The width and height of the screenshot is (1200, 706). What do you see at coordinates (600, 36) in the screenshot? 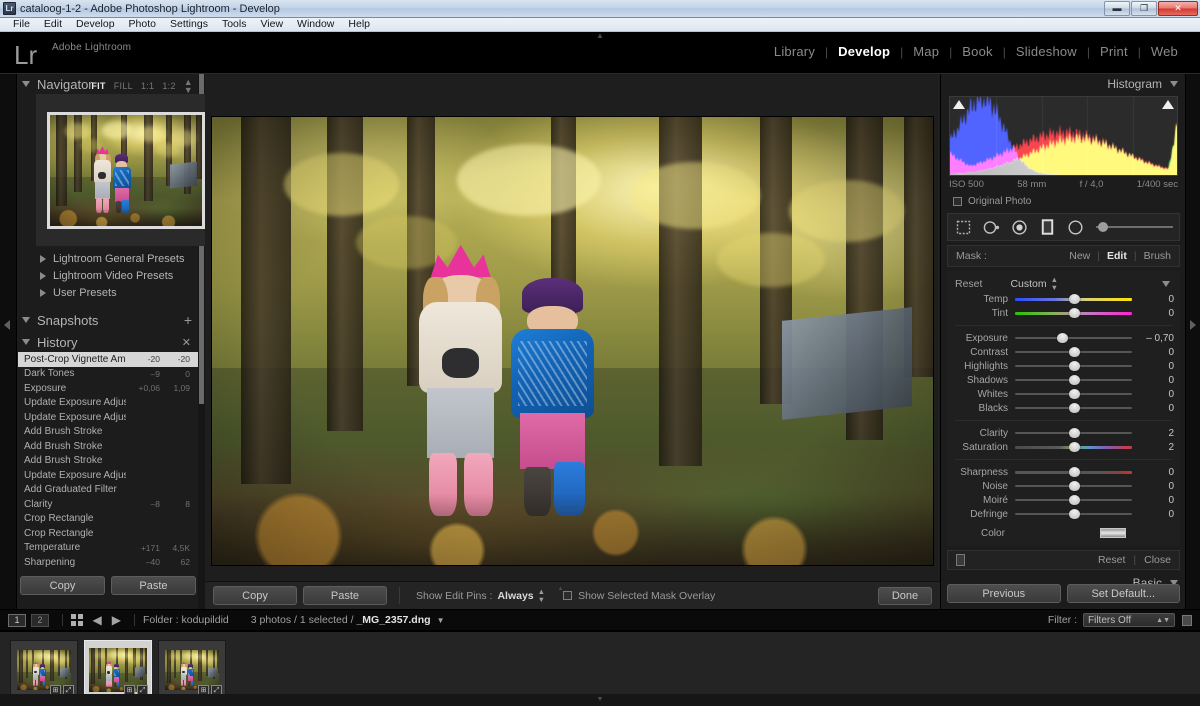
I see `top-panel-handle: ▲` at bounding box center [600, 36].